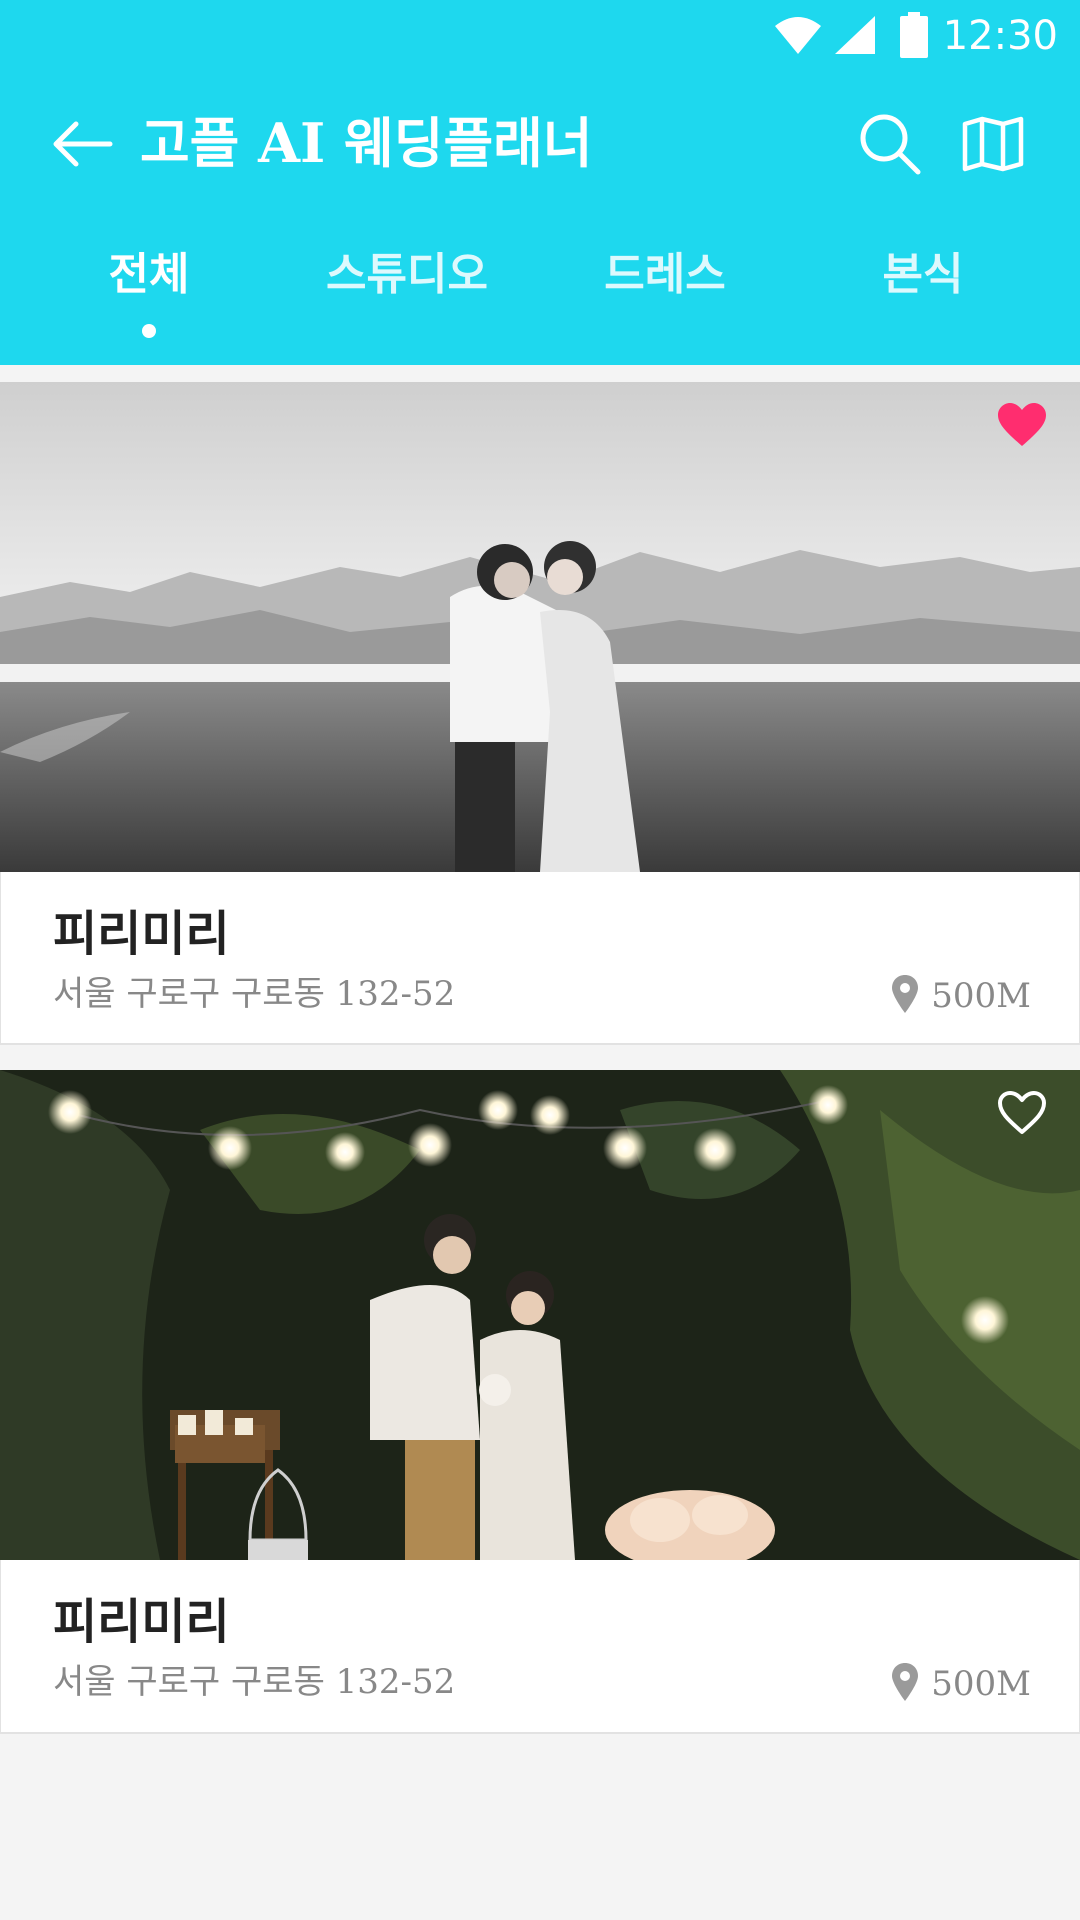  What do you see at coordinates (366, 143) in the screenshot?
I see `app-title: 고플 AI 웨딩플래너` at bounding box center [366, 143].